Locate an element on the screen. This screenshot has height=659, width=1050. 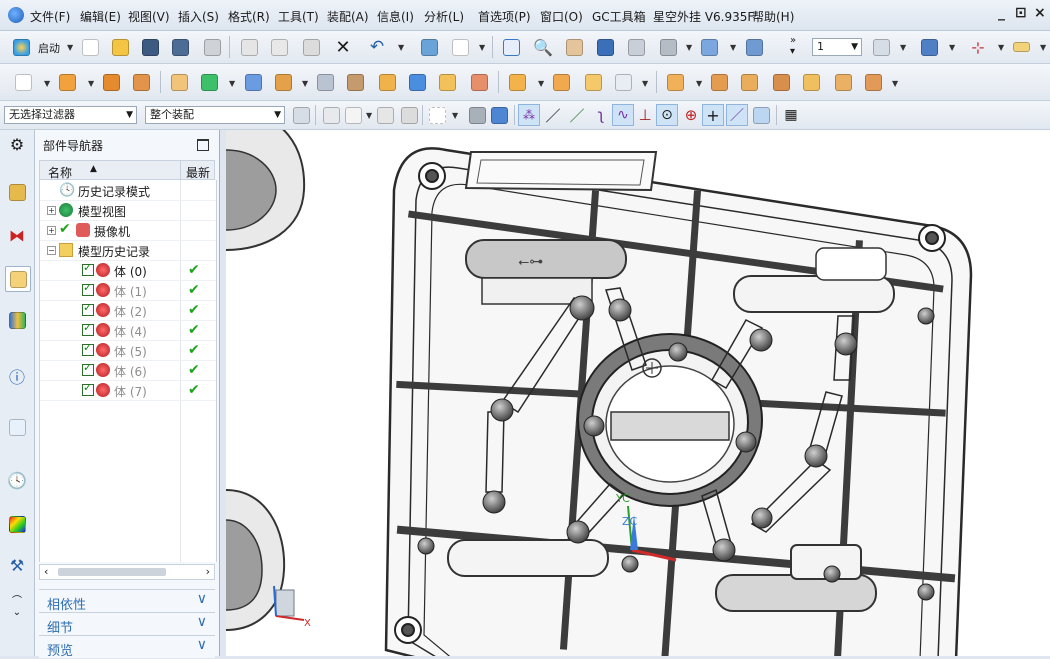
snap-existing-point-icon: + is located at coordinates (713, 115).